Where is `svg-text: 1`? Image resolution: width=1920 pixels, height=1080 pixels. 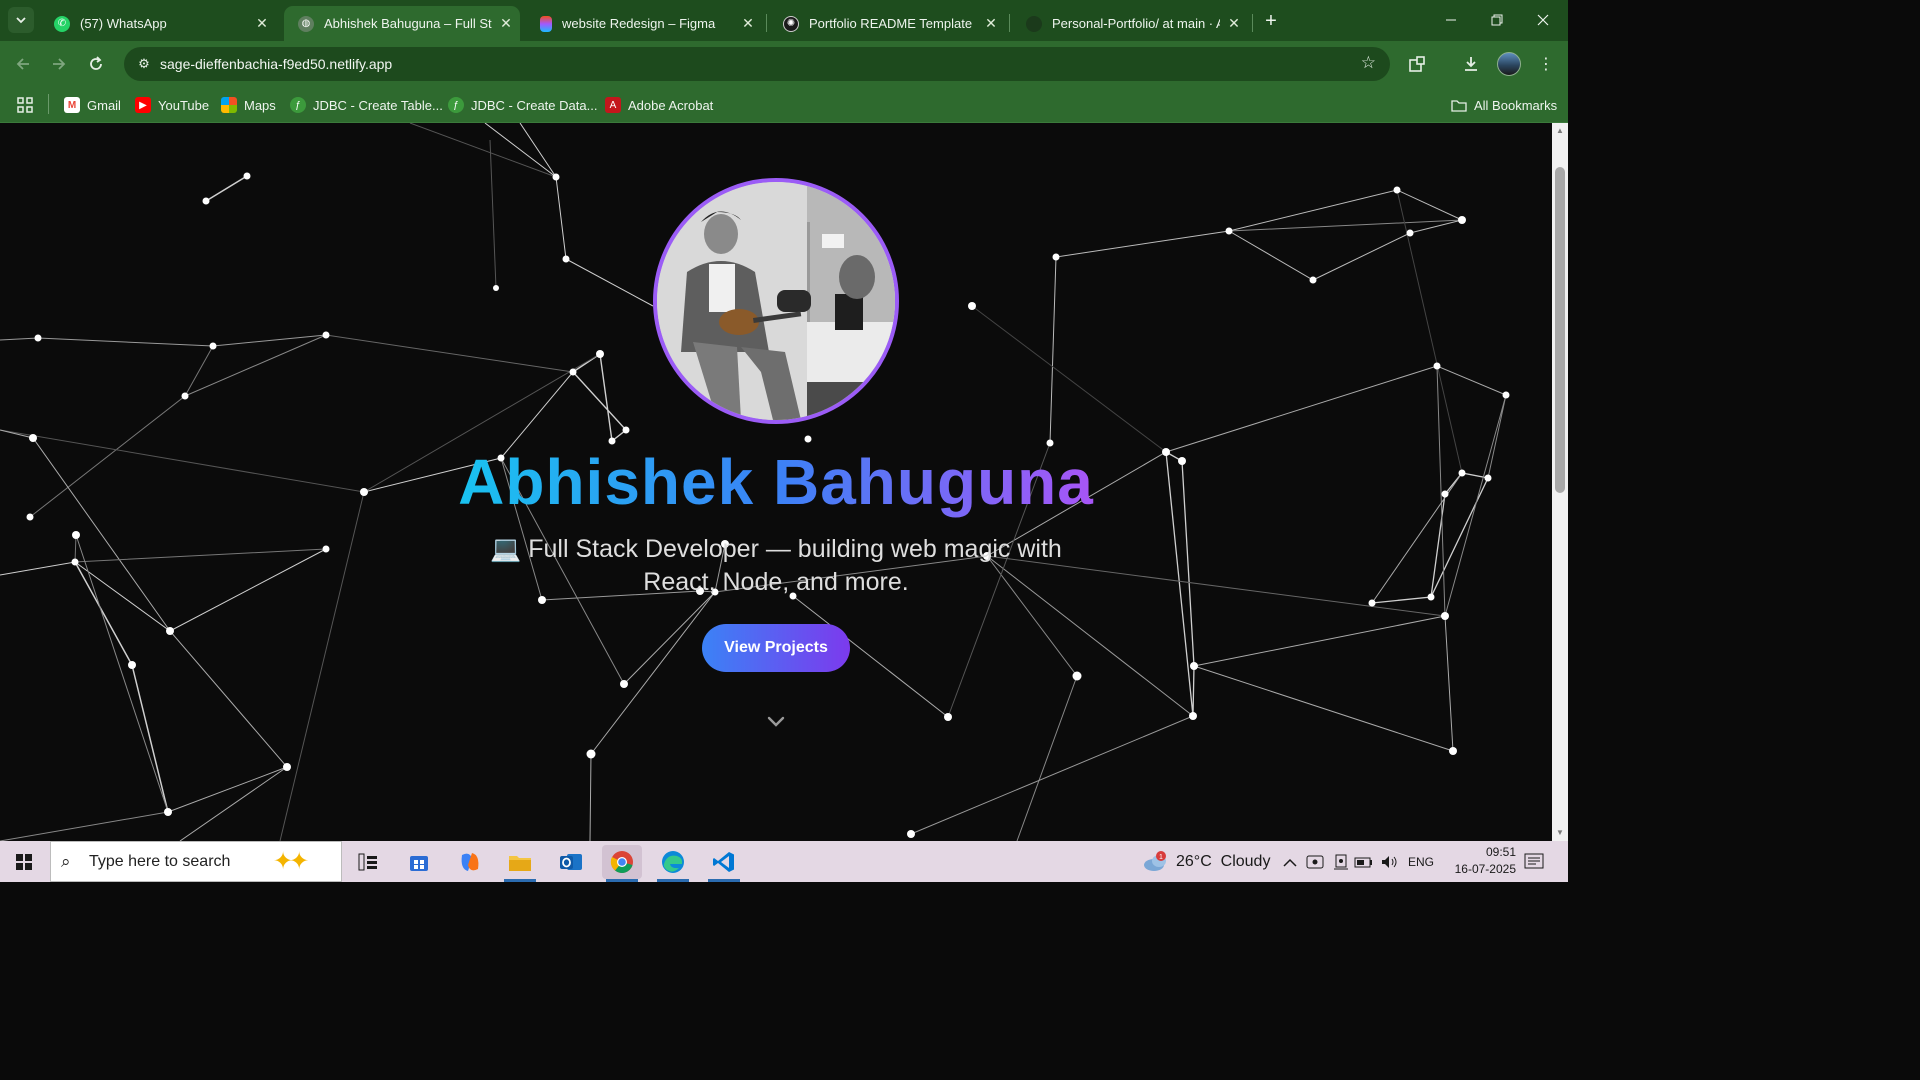 svg-text: 1 is located at coordinates (1161, 857).